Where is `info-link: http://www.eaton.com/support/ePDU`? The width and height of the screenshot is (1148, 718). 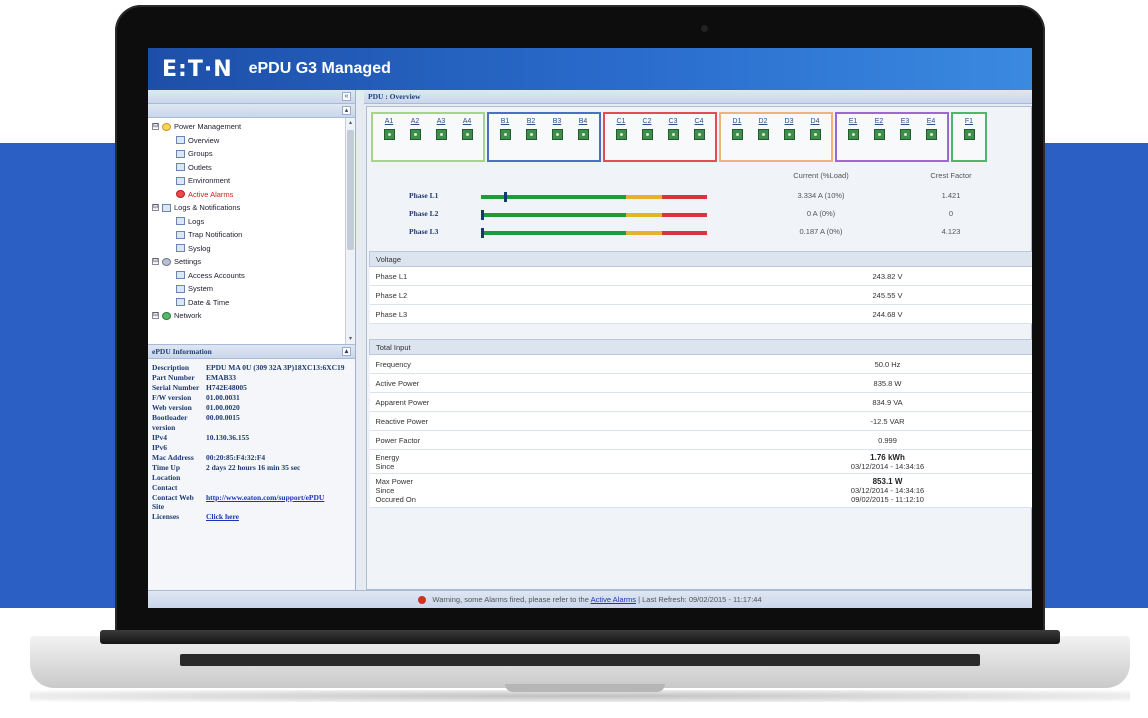
info-link: http://www.eaton.com/support/ePDU is located at coordinates (265, 502).